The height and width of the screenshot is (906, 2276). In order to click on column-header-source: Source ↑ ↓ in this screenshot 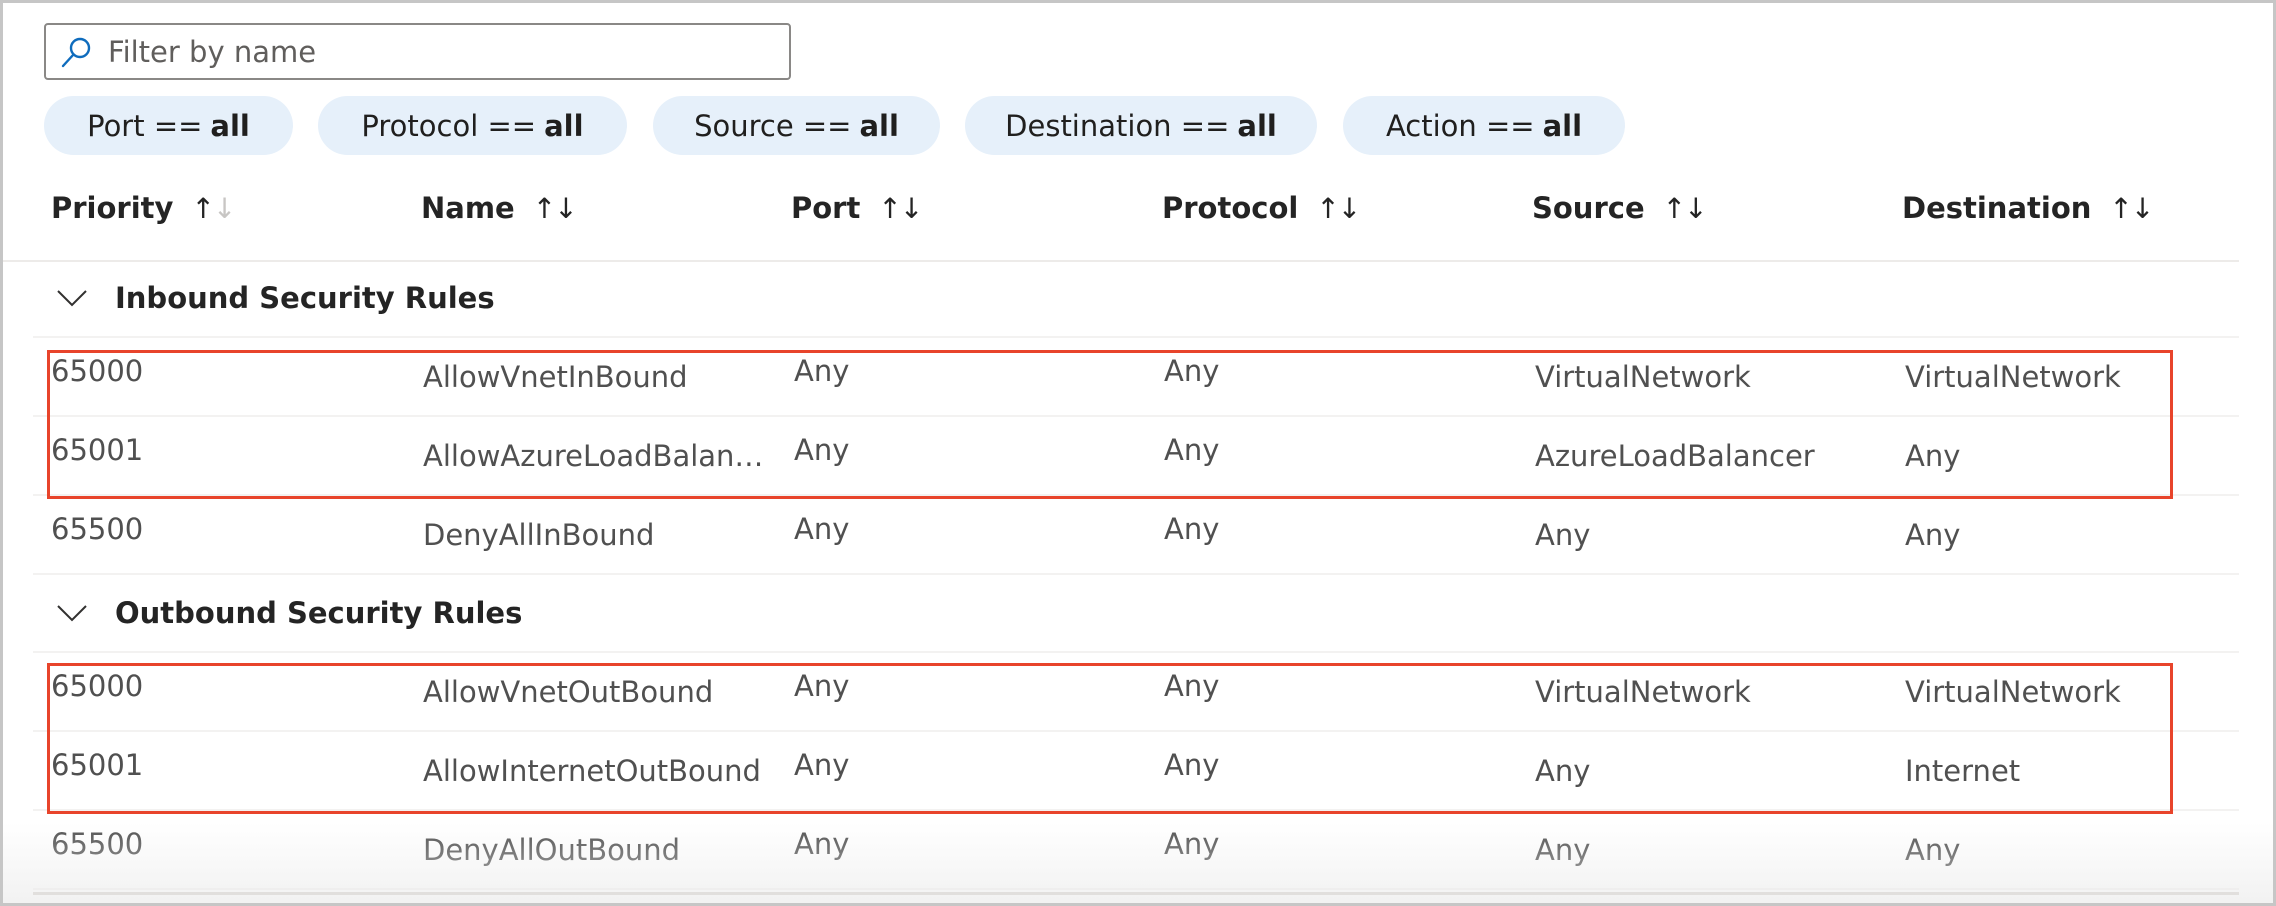, I will do `click(1620, 208)`.